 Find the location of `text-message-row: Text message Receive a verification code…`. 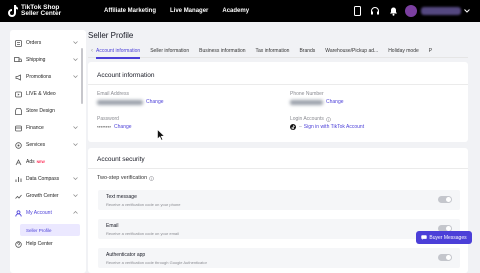

text-message-row: Text message Receive a verification code… is located at coordinates (279, 200).